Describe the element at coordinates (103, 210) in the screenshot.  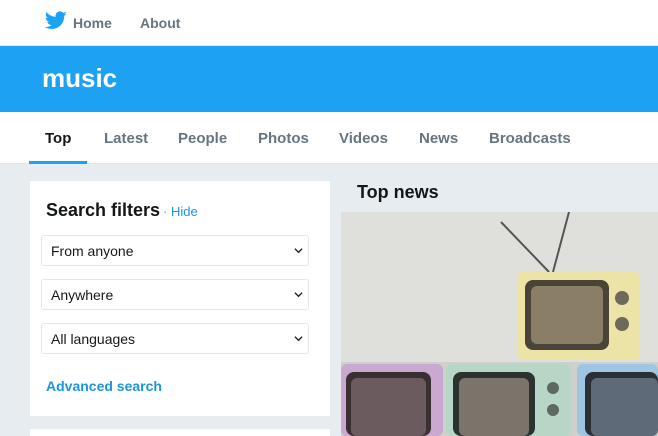
I see `search-filters-title: Search filters` at that location.